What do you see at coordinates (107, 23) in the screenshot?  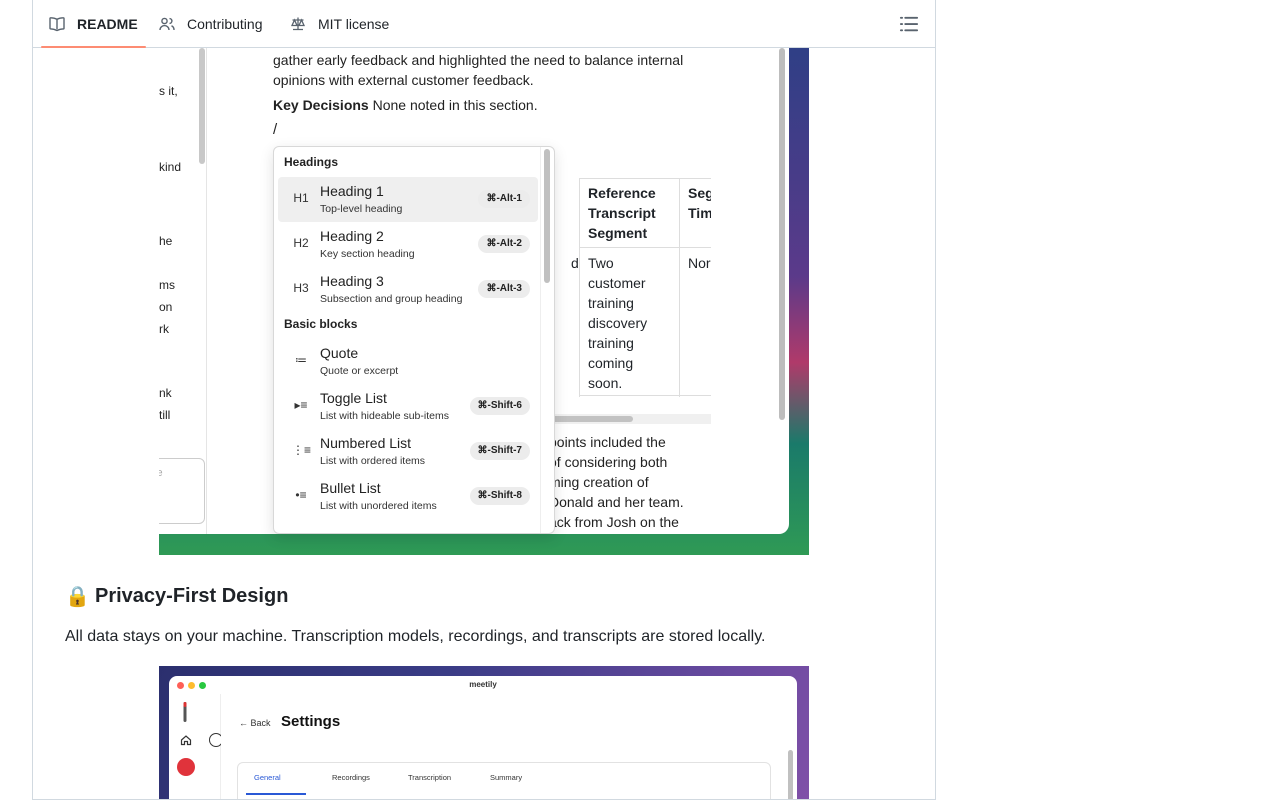 I see `tab-readme-label: README` at bounding box center [107, 23].